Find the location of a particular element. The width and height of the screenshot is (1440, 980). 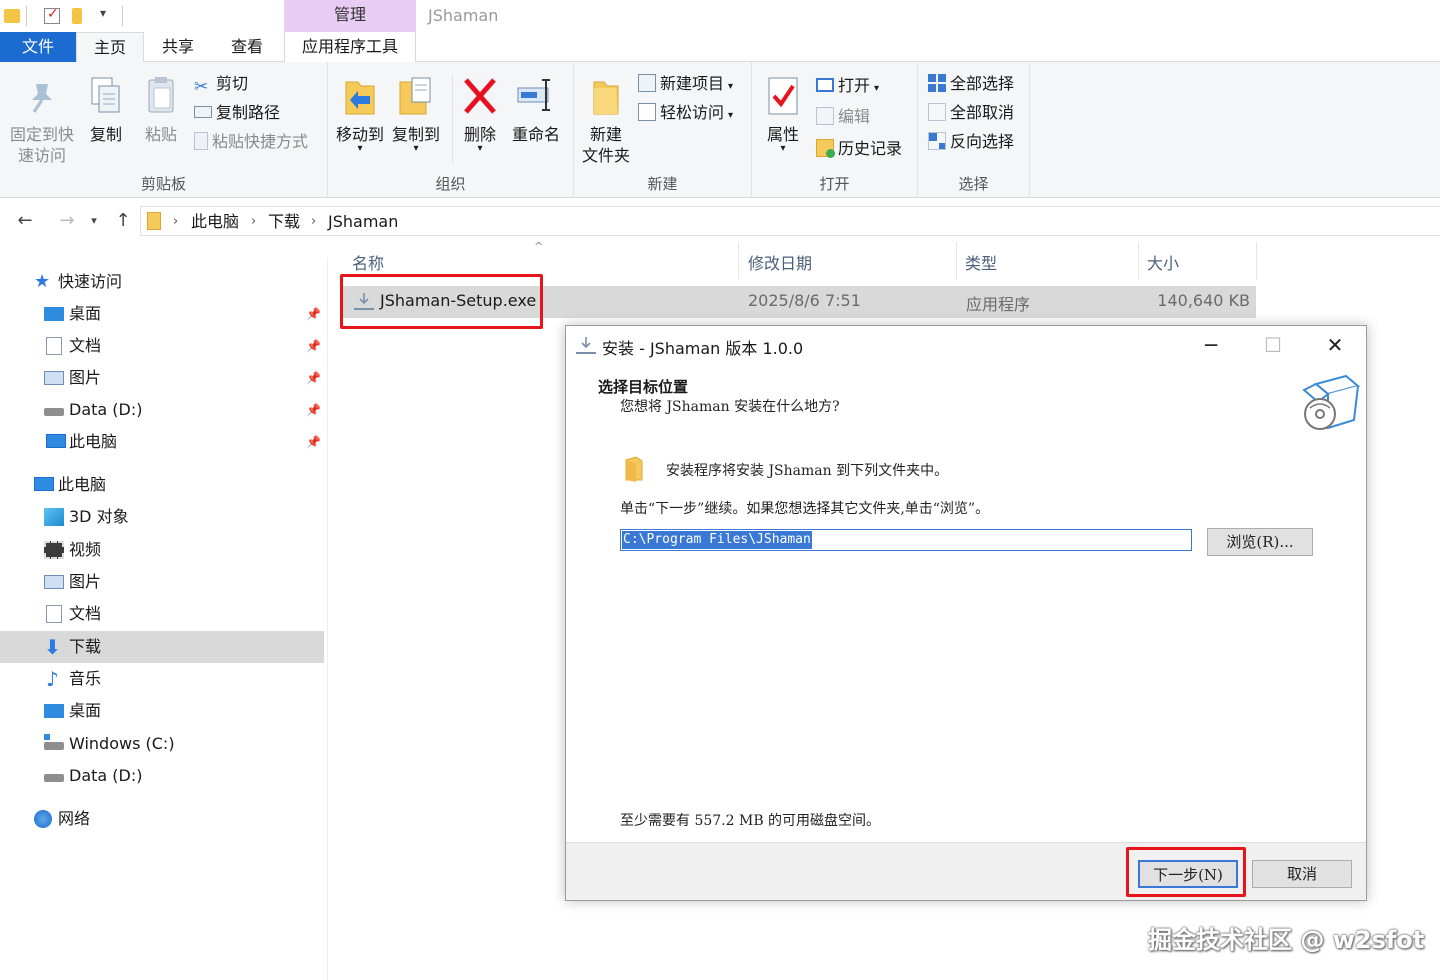

paste-shortcut-button: 粘贴快捷方式 is located at coordinates (251, 142).